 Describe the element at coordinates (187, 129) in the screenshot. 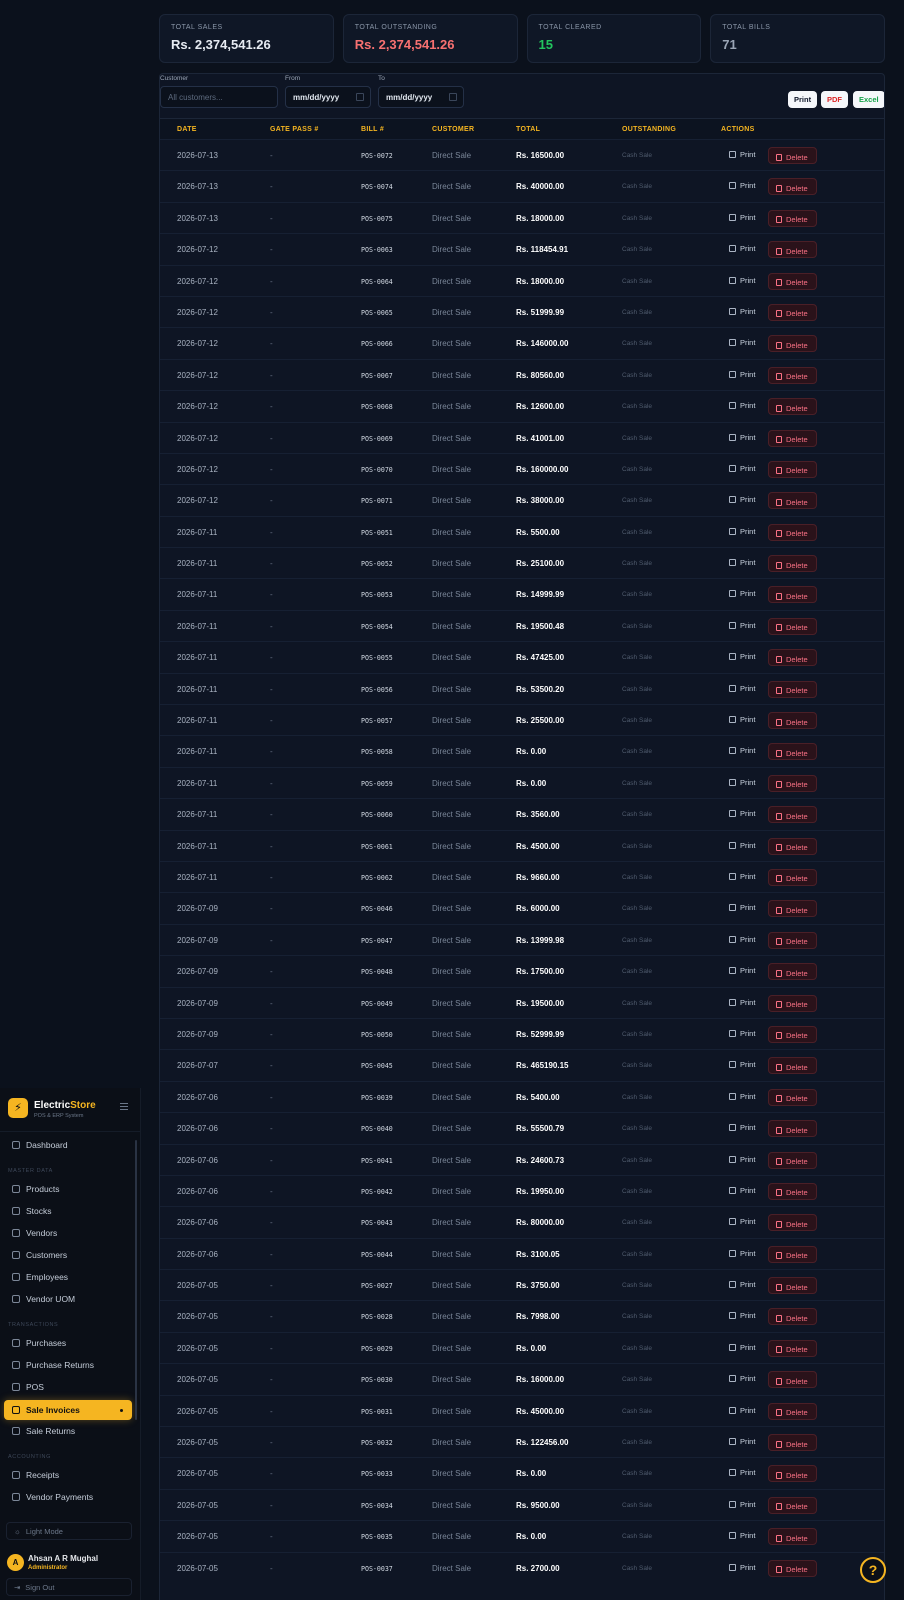

I see `col-date: DATE` at that location.